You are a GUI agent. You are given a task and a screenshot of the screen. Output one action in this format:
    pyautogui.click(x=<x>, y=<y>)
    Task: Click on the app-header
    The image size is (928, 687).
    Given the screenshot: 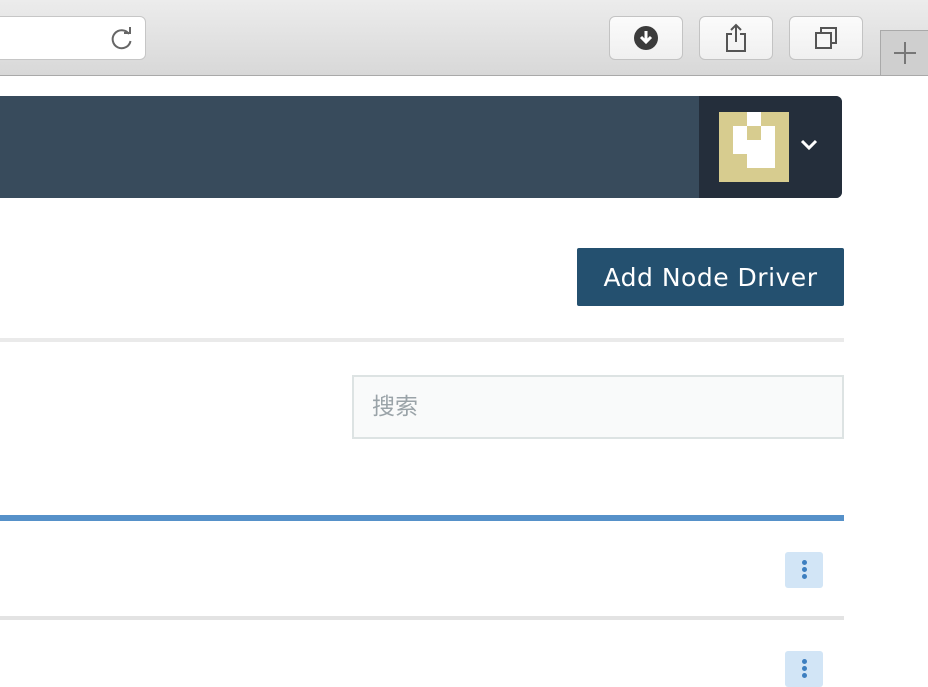 What is the action you would take?
    pyautogui.click(x=421, y=147)
    